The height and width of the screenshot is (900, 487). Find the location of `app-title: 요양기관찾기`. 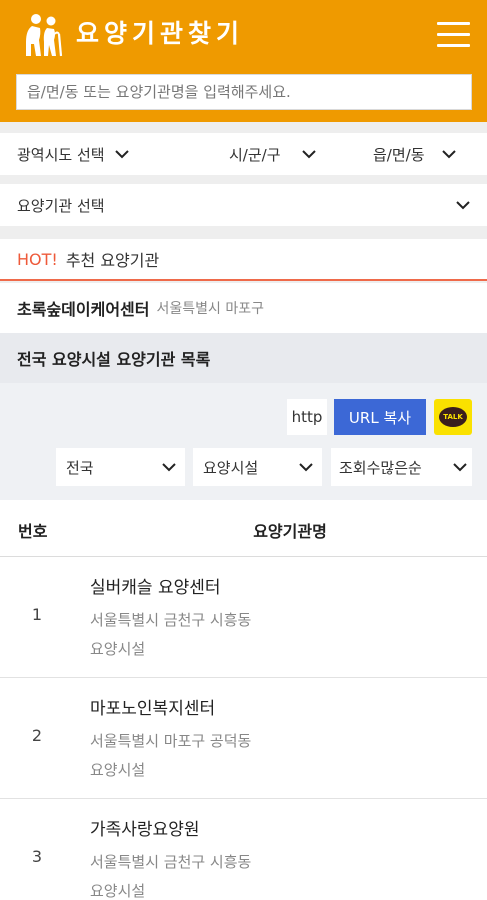

app-title: 요양기관찾기 is located at coordinates (160, 33).